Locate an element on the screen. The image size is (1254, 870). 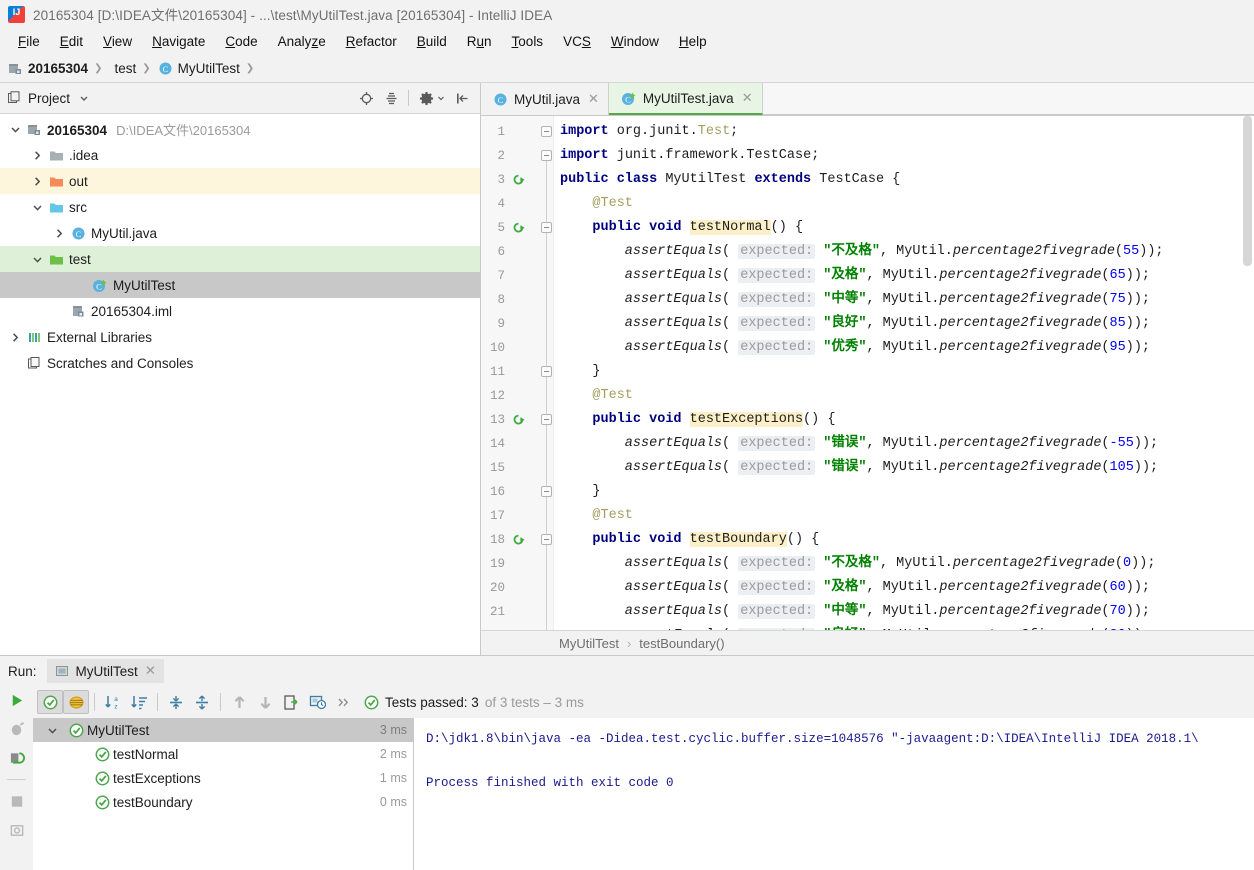
run-sidebar-toolbar is located at coordinates (16, 778).